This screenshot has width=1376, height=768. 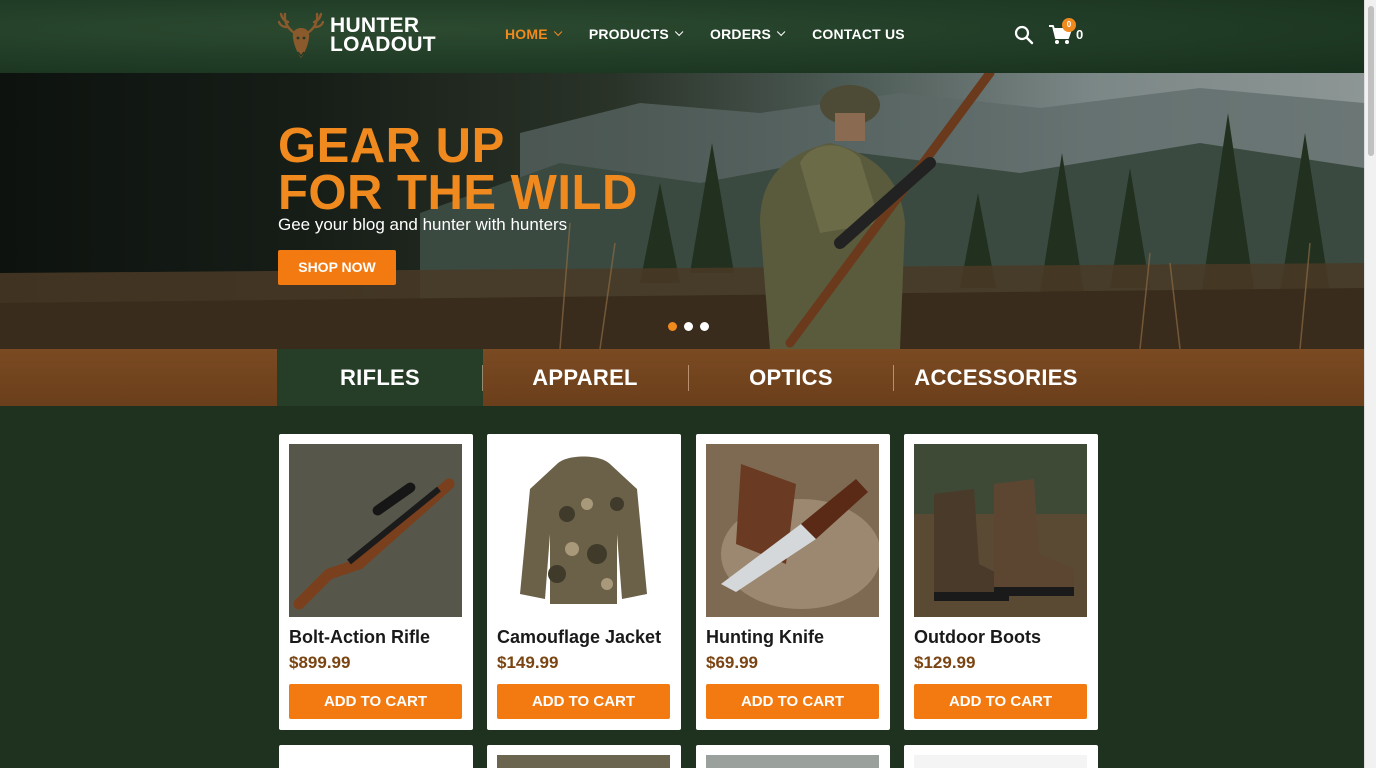 I want to click on tab-apparel: APPAREL, so click(x=585, y=377).